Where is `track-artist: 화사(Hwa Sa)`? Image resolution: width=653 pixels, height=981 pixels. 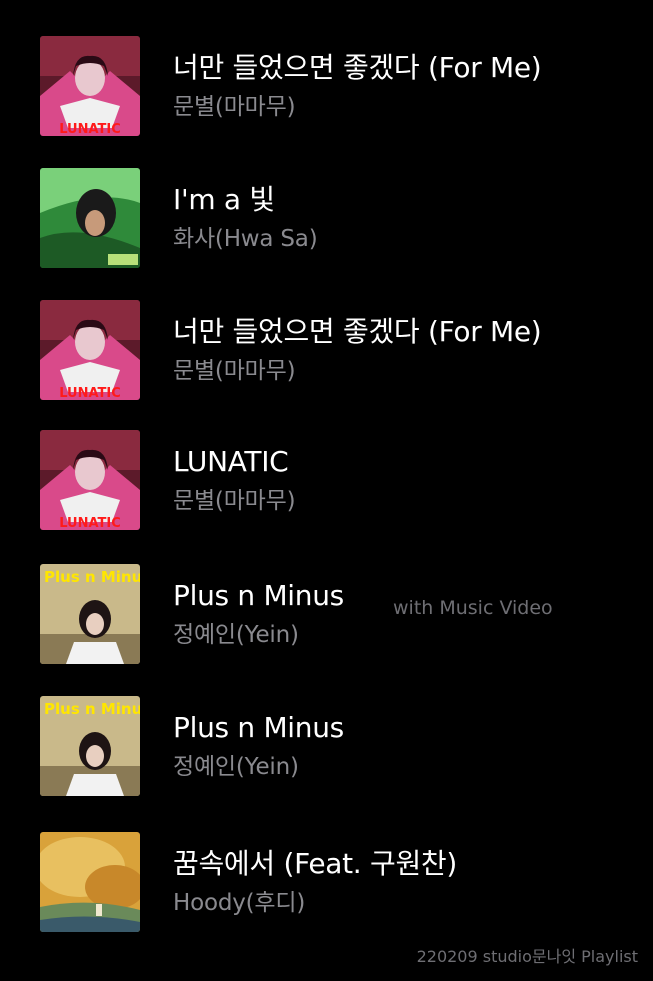 track-artist: 화사(Hwa Sa) is located at coordinates (245, 239).